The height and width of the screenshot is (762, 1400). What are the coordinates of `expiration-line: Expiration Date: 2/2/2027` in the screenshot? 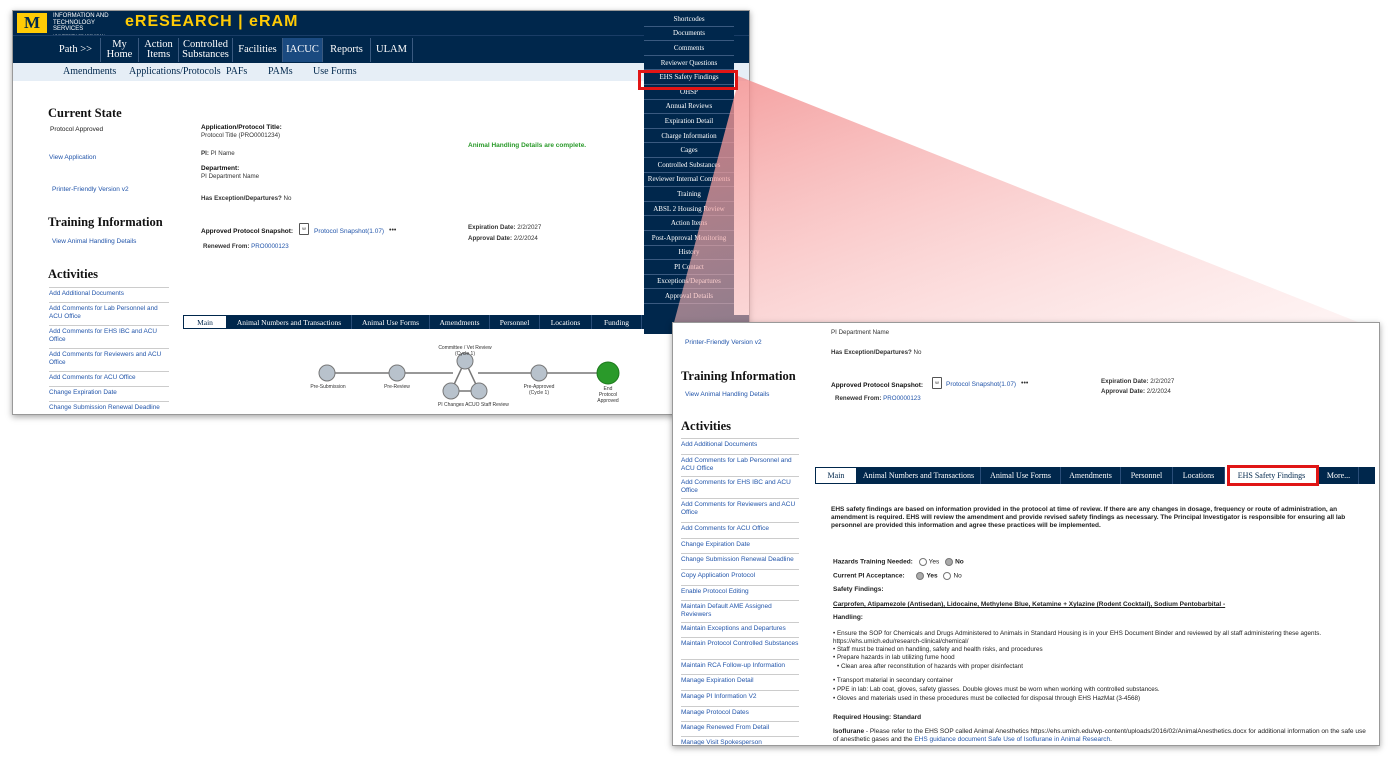 It's located at (504, 227).